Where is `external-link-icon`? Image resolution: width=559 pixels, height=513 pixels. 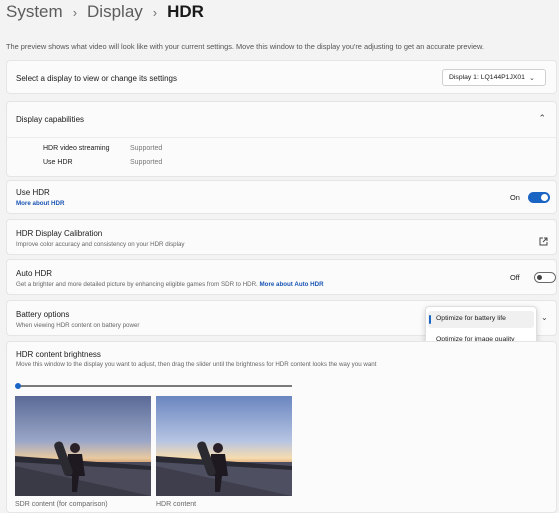
external-link-icon is located at coordinates (543, 242).